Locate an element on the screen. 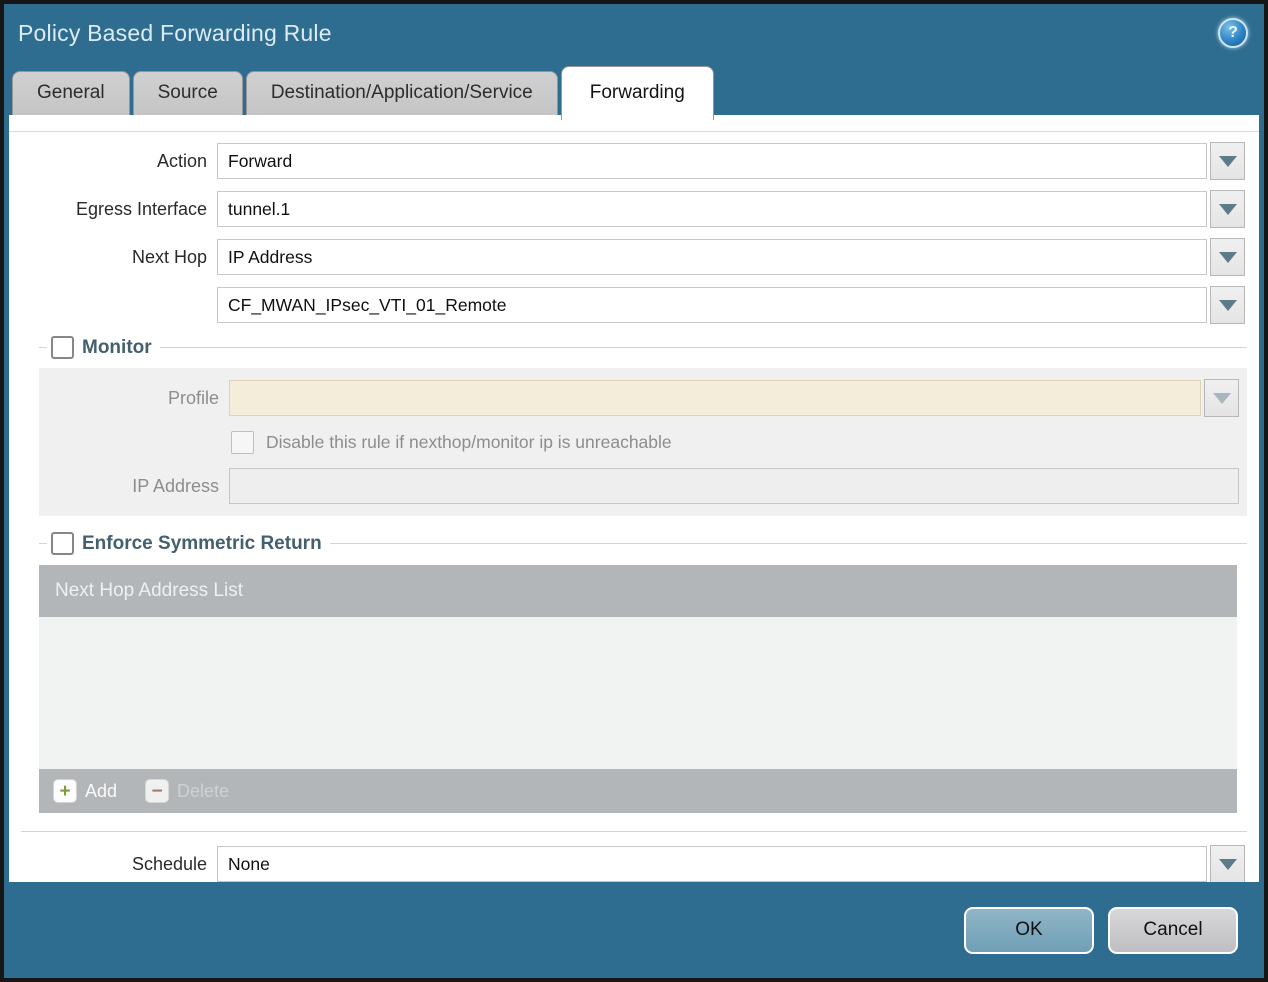 This screenshot has width=1268, height=982. next-hop-address-row: CF_MWAN_IPsec_VTI_01_Remote is located at coordinates (627, 305).